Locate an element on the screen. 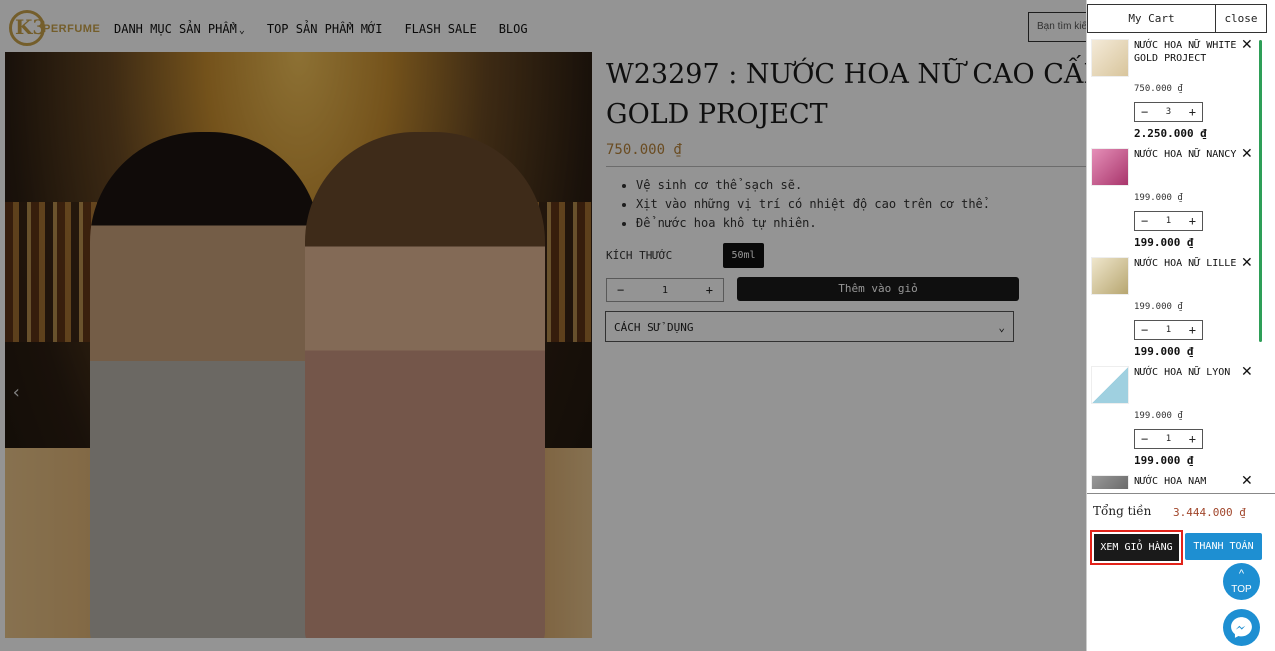 Image resolution: width=1275 pixels, height=651 pixels. cart-item-name: NƯỚC HOA NAM is located at coordinates (1188, 481).